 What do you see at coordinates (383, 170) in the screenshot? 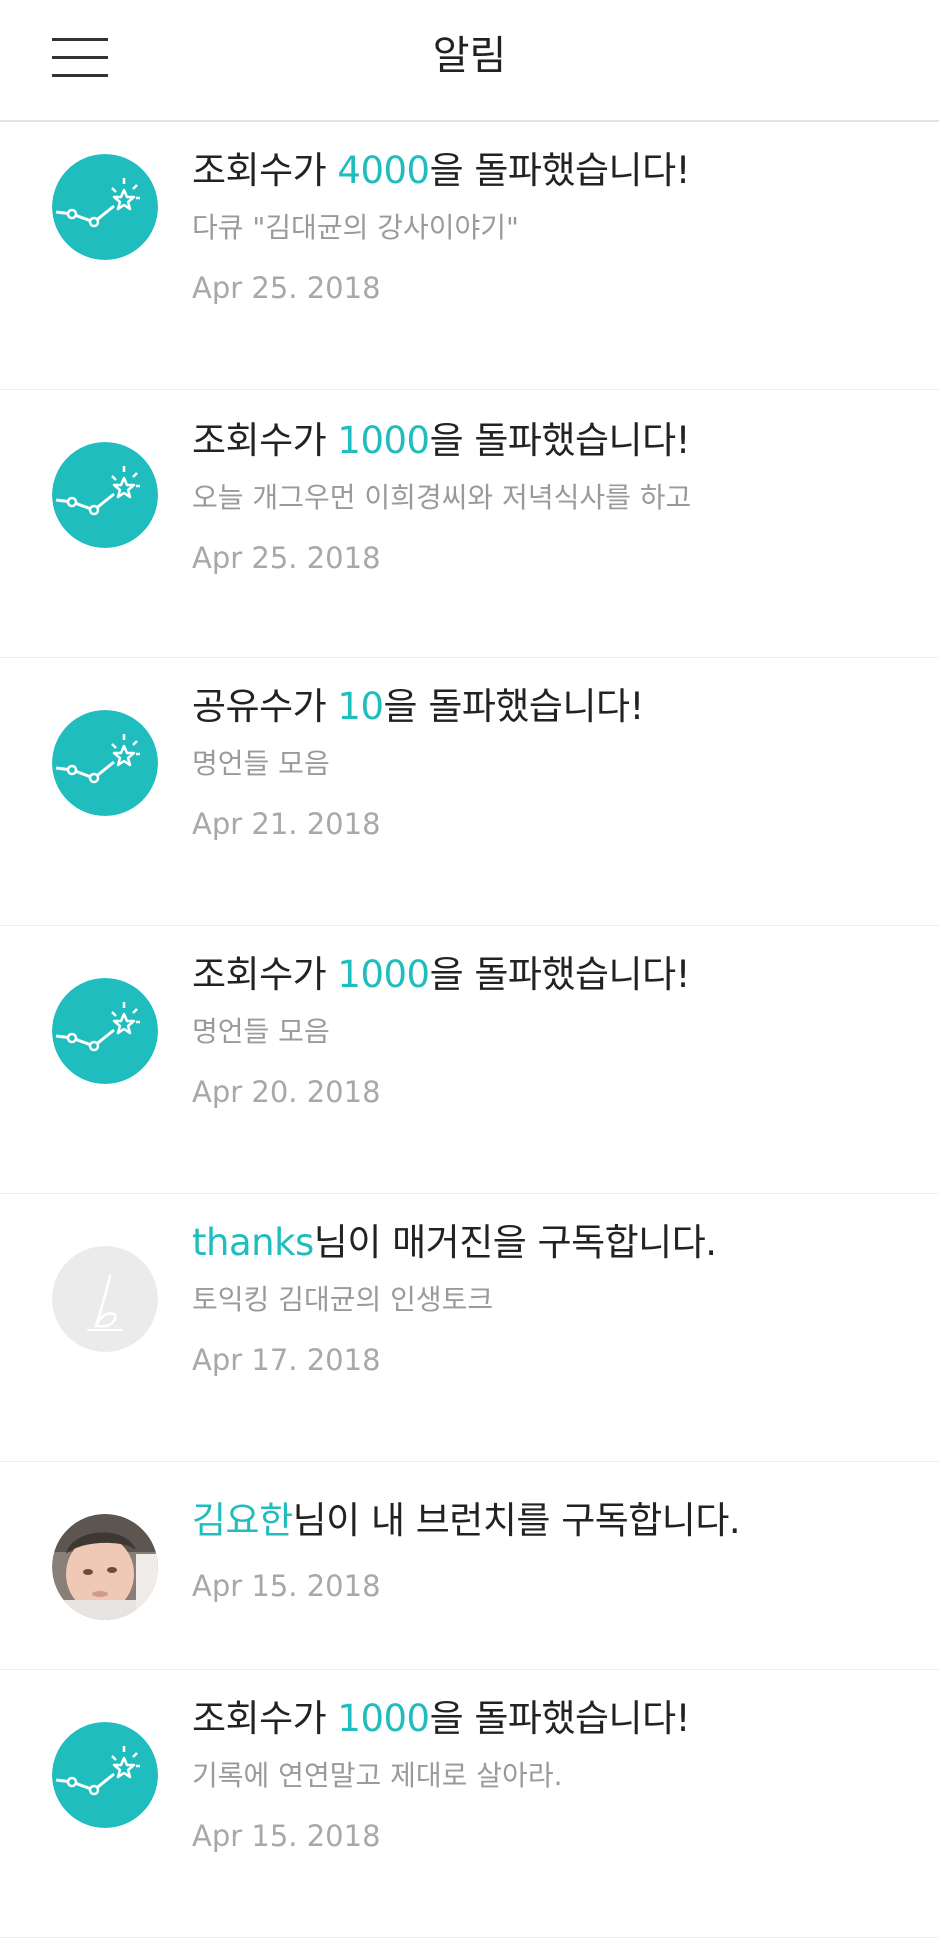
I see `highlight-count: 4000` at bounding box center [383, 170].